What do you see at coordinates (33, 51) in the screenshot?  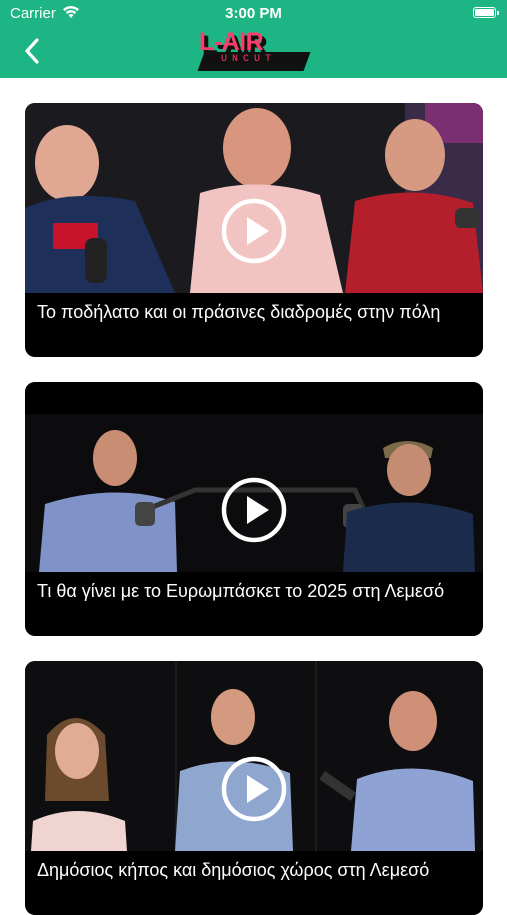 I see `back-chevron-icon` at bounding box center [33, 51].